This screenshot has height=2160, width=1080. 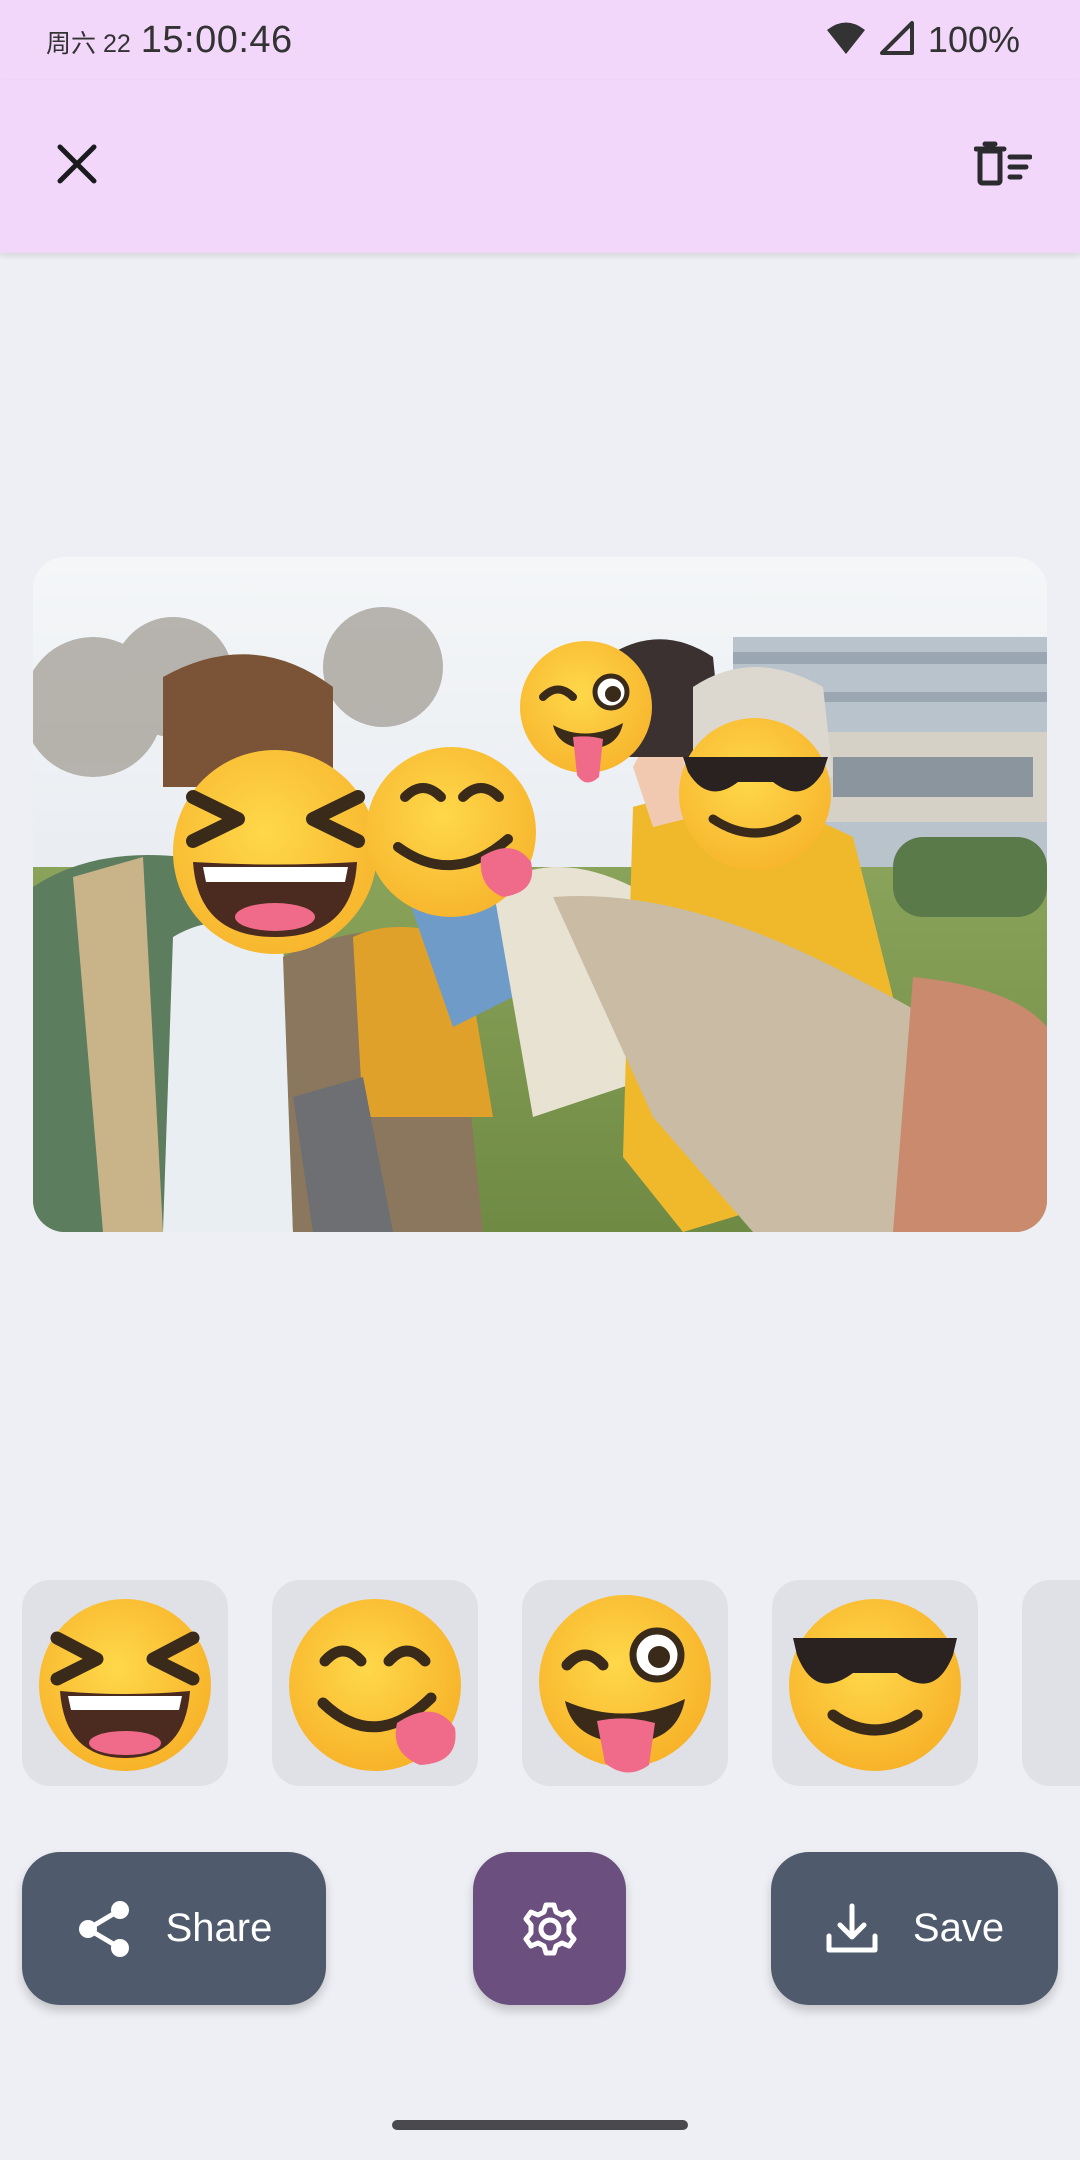 I want to click on status-date: 周六 22, so click(x=88, y=43).